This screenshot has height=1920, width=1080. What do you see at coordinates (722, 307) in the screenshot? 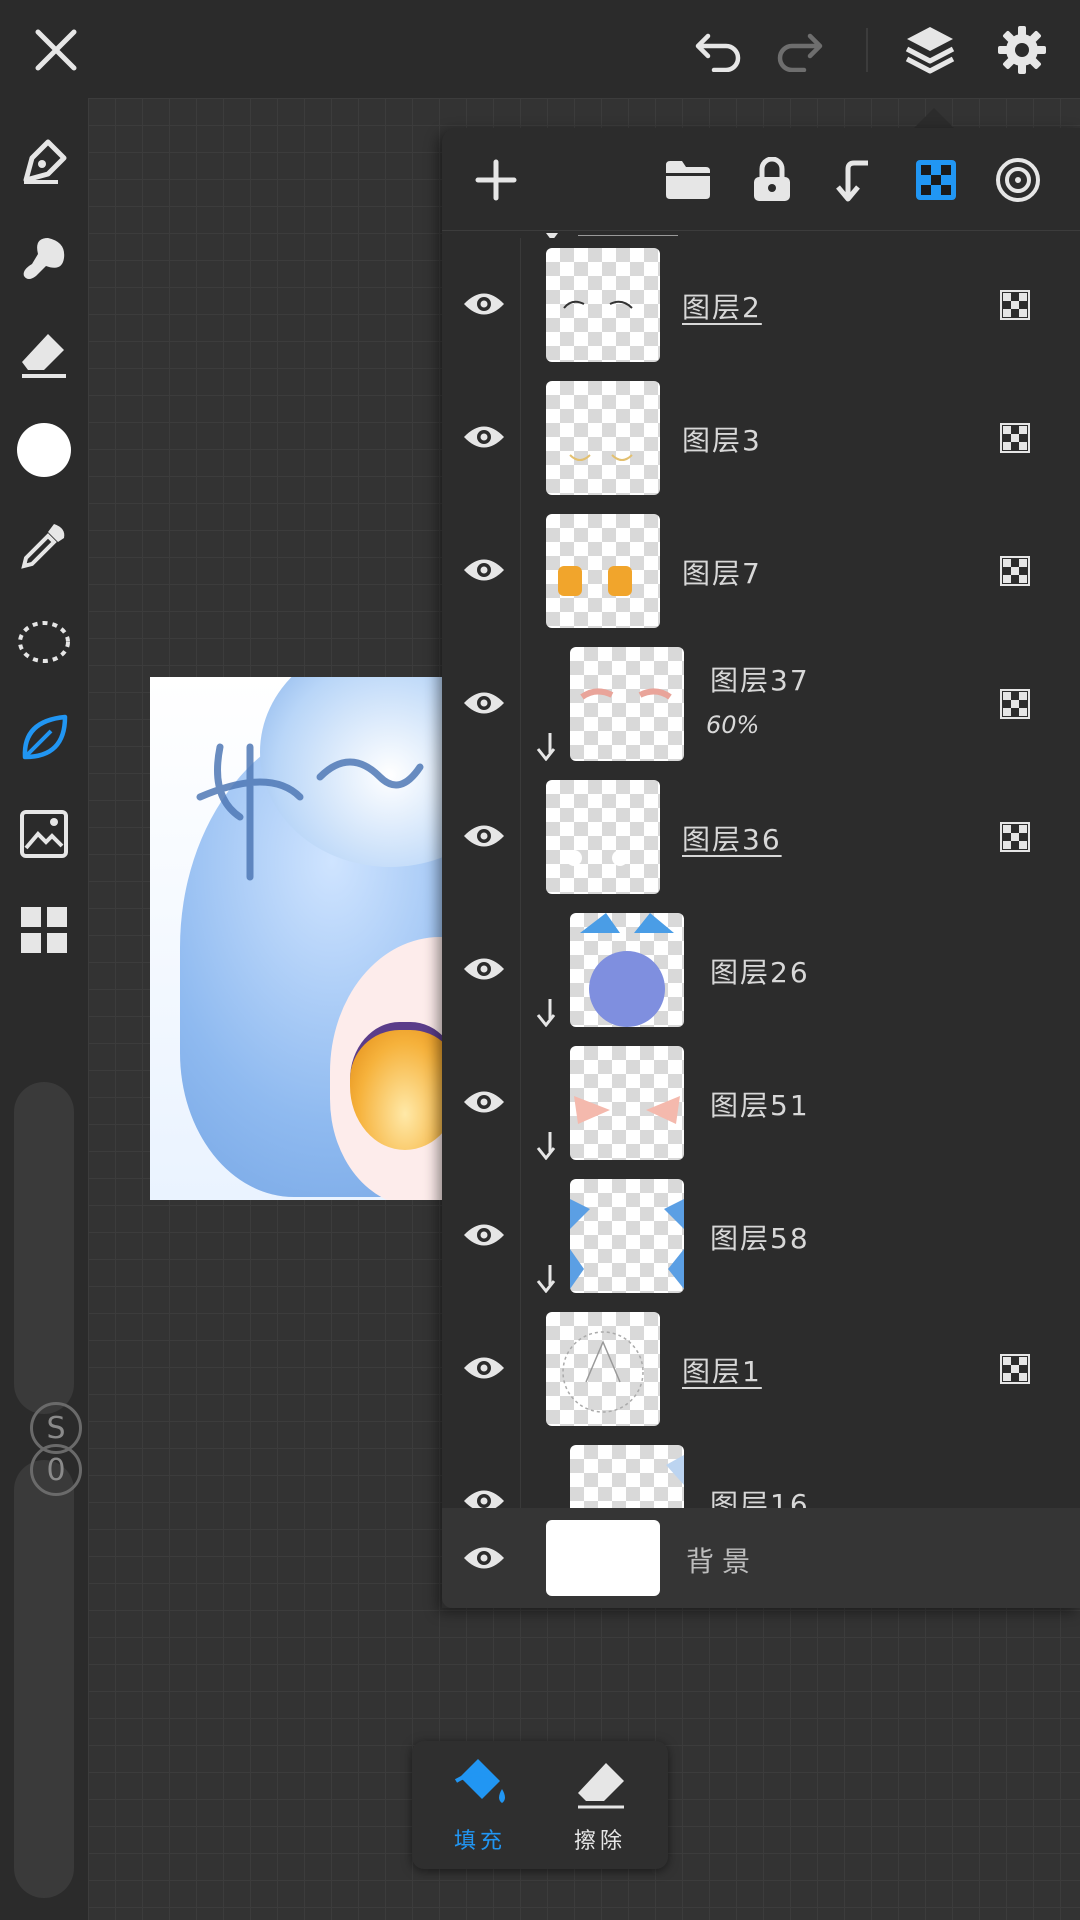
I see `layer-name: 图层2` at bounding box center [722, 307].